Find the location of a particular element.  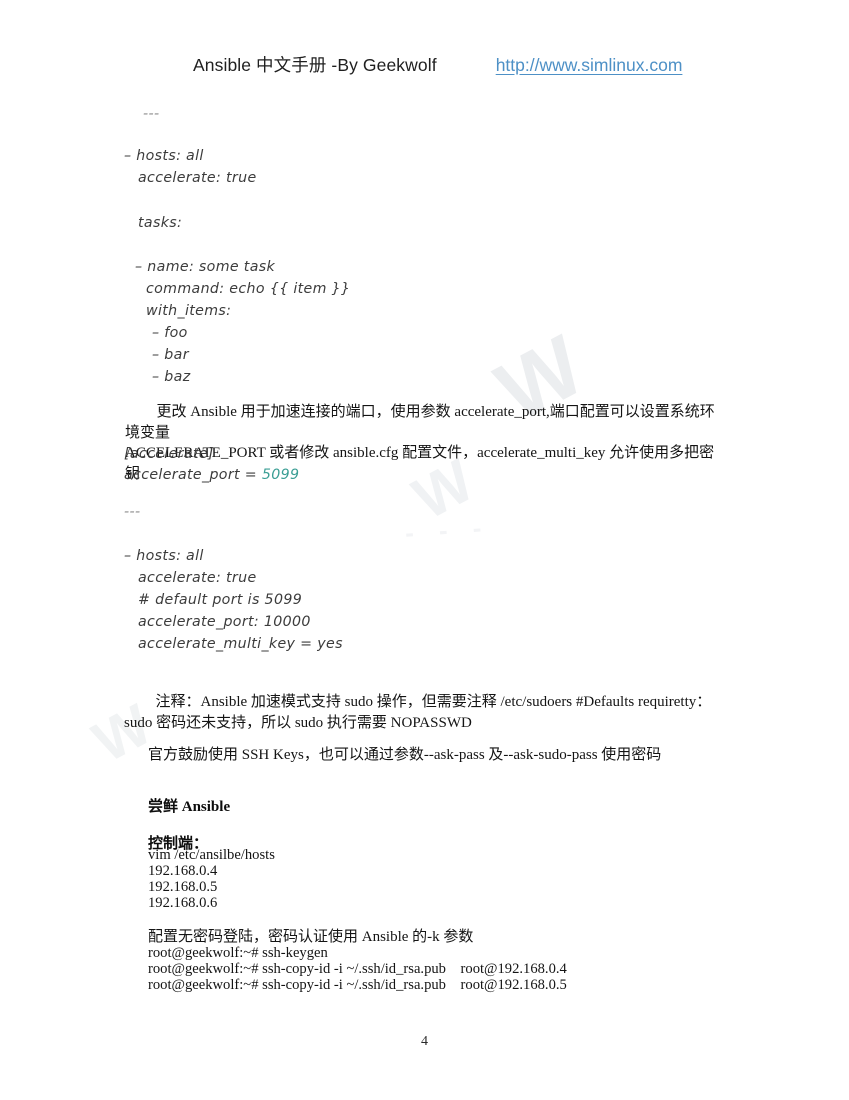

config-accelerate-port-line: accelerate_port = 5099 is located at coordinates (211, 475).